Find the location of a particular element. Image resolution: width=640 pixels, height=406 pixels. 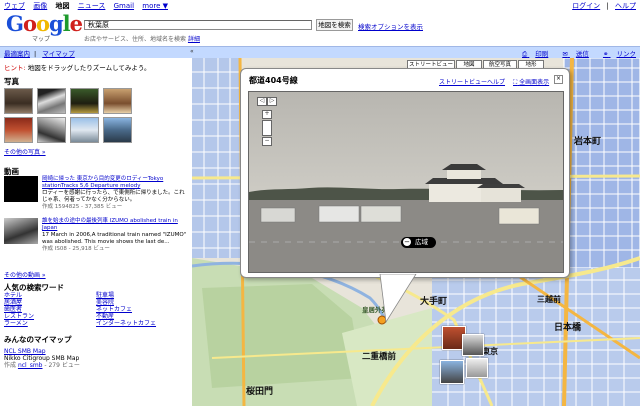

print-link: ⎙ 印刷 is located at coordinates (532, 54).